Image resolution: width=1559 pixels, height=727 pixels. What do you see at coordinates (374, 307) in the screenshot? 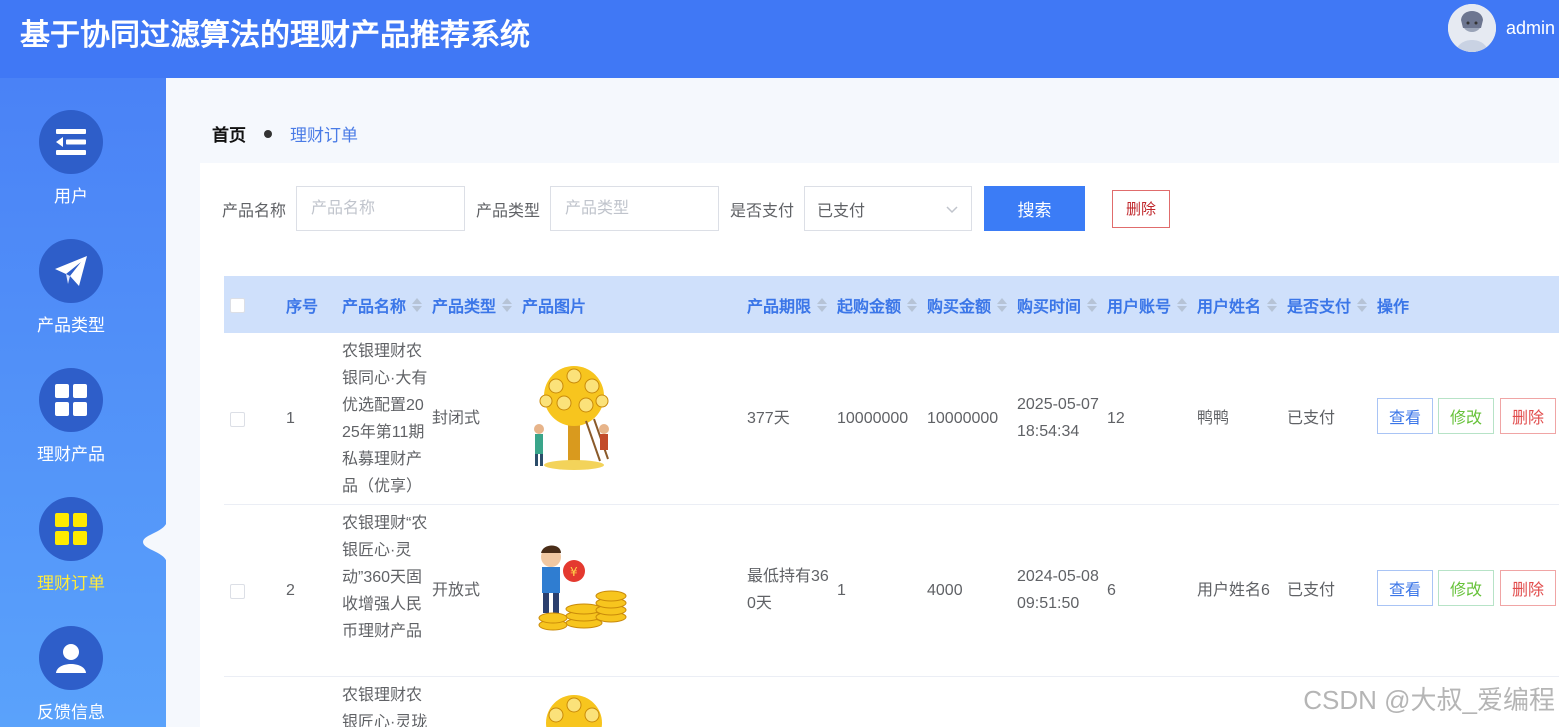
I see `column-header-label: 产品名称` at bounding box center [374, 307].